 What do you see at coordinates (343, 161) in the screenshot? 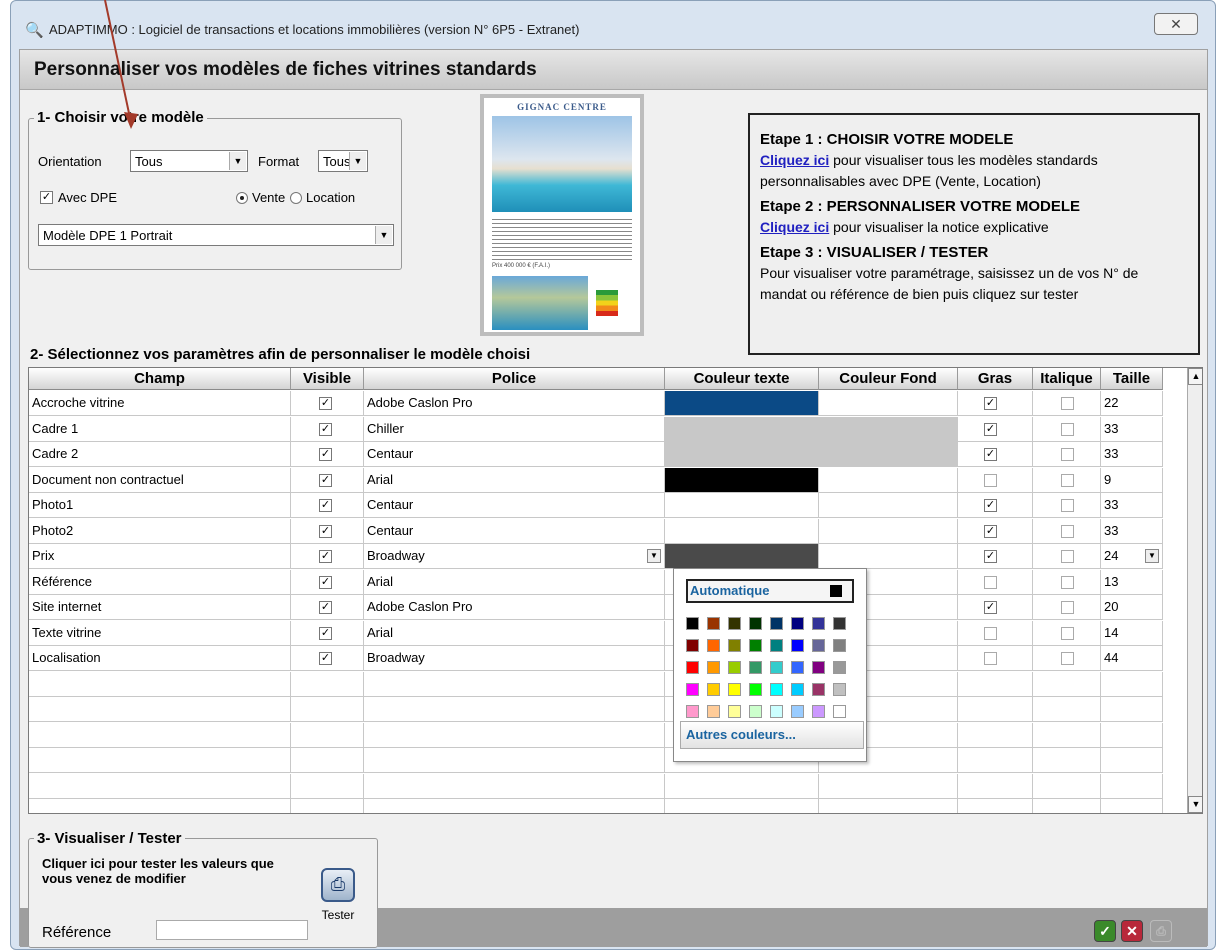
I see `format-select: Tous ▼` at bounding box center [343, 161].